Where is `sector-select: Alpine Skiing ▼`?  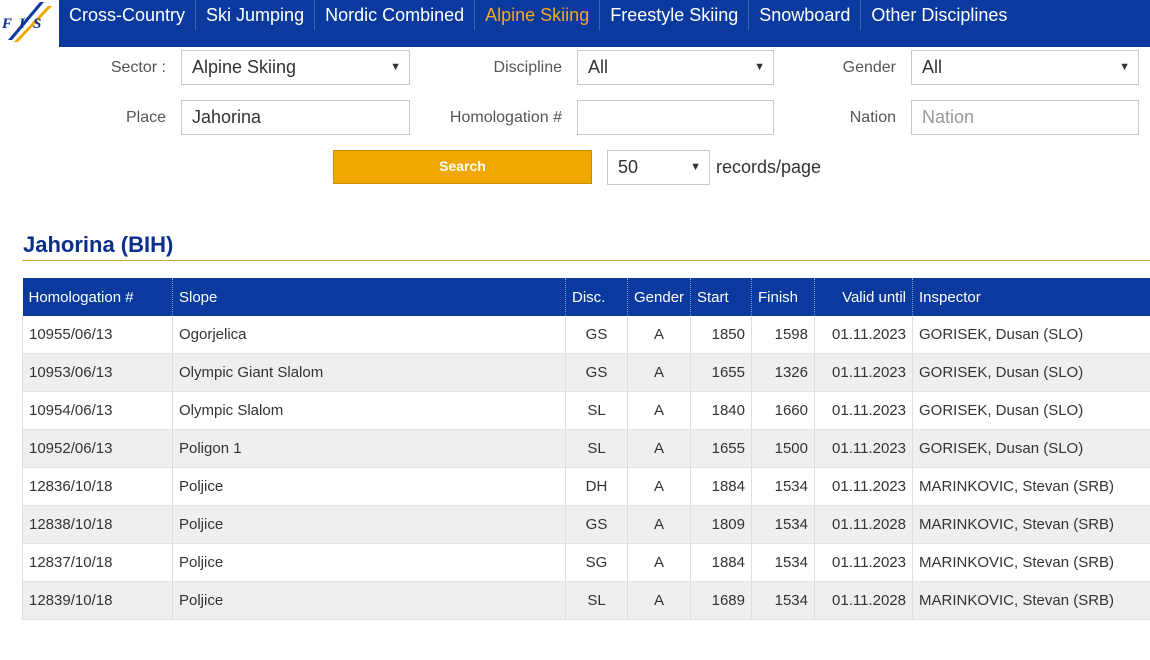
sector-select: Alpine Skiing ▼ is located at coordinates (295, 67).